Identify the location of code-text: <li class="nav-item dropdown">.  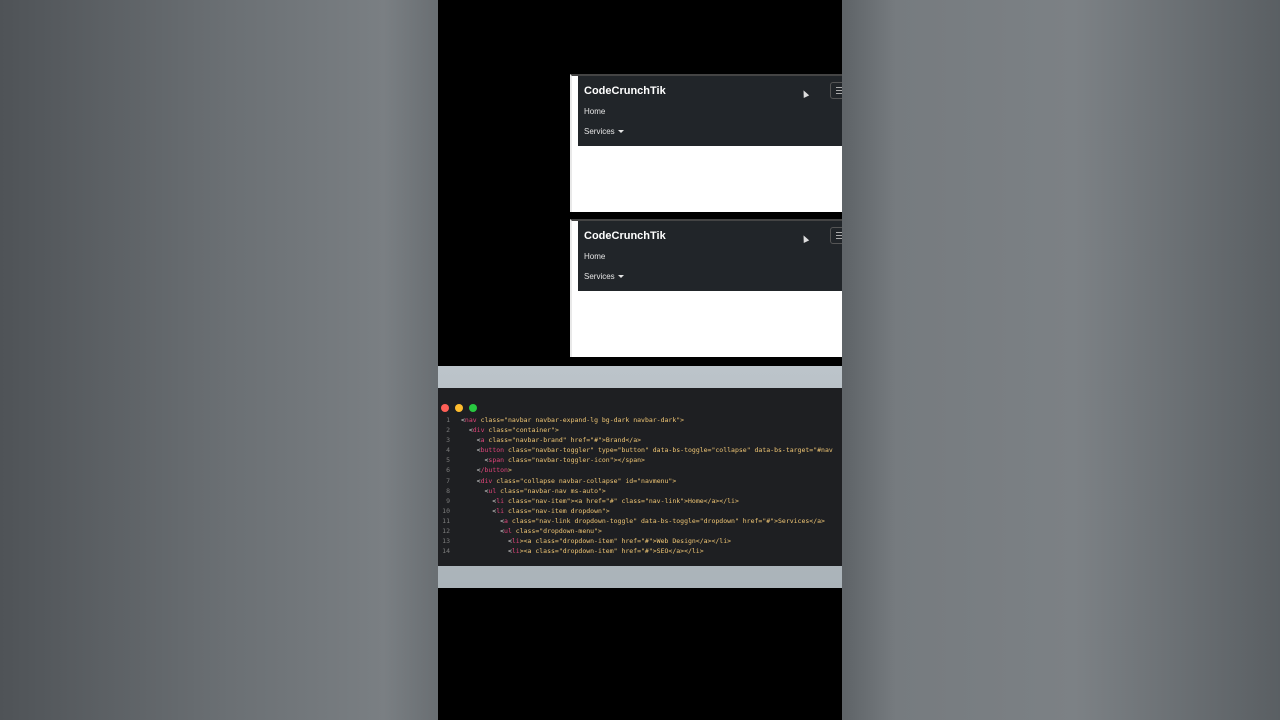
(535, 510).